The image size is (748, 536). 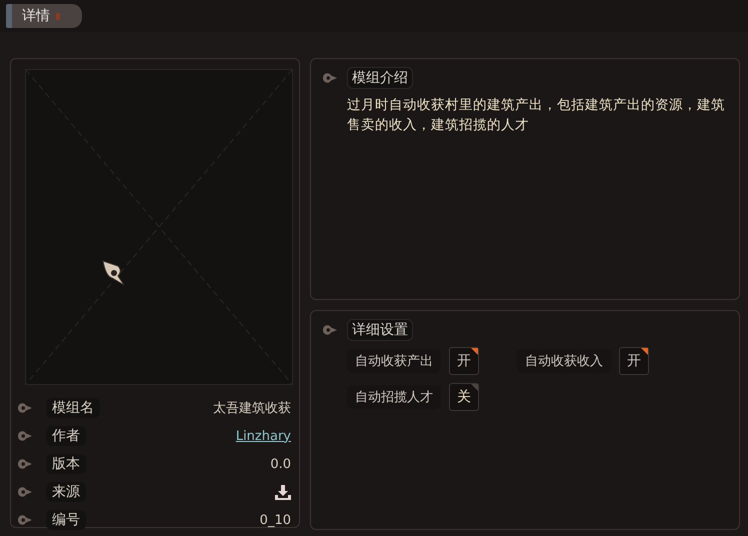 I want to click on info-label: 版本, so click(x=66, y=464).